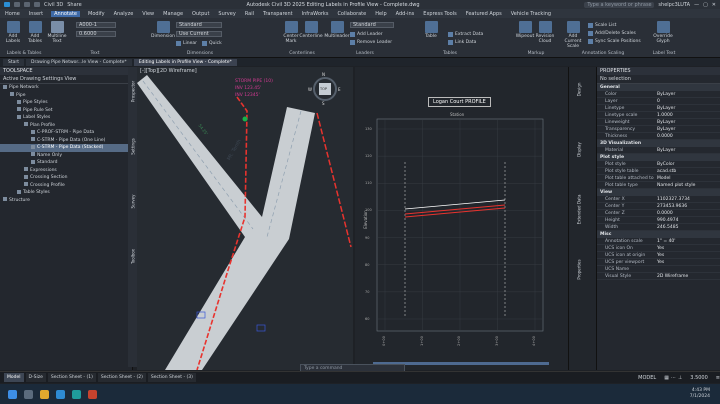 The width and height of the screenshot is (720, 404). What do you see at coordinates (66, 193) in the screenshot?
I see `tree-item: Table Styles` at bounding box center [66, 193].